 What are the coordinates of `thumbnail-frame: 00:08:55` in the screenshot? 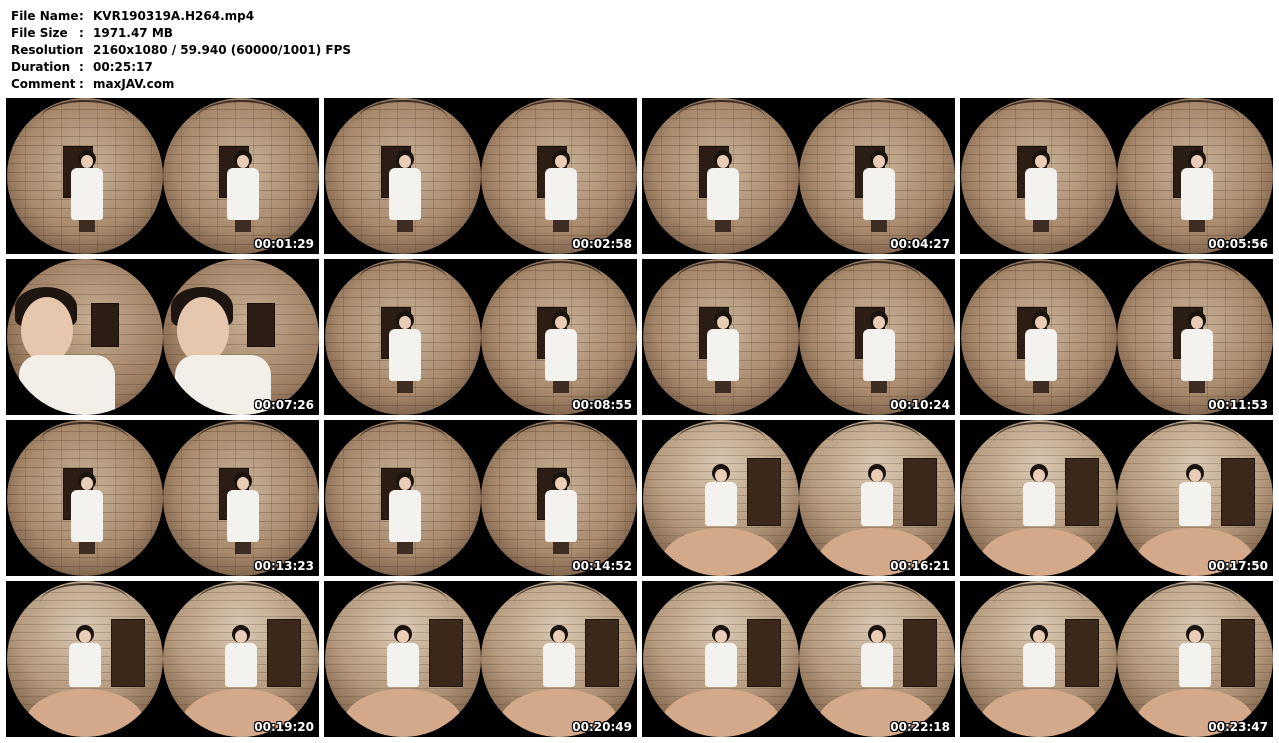 It's located at (480, 337).